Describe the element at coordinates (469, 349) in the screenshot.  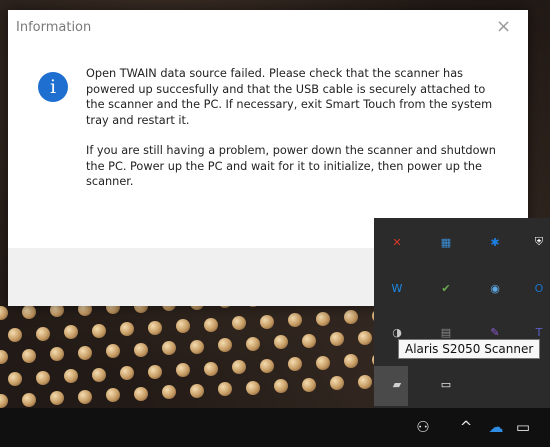
I see `scanner-tooltip: Alaris S2050 Scanner` at that location.